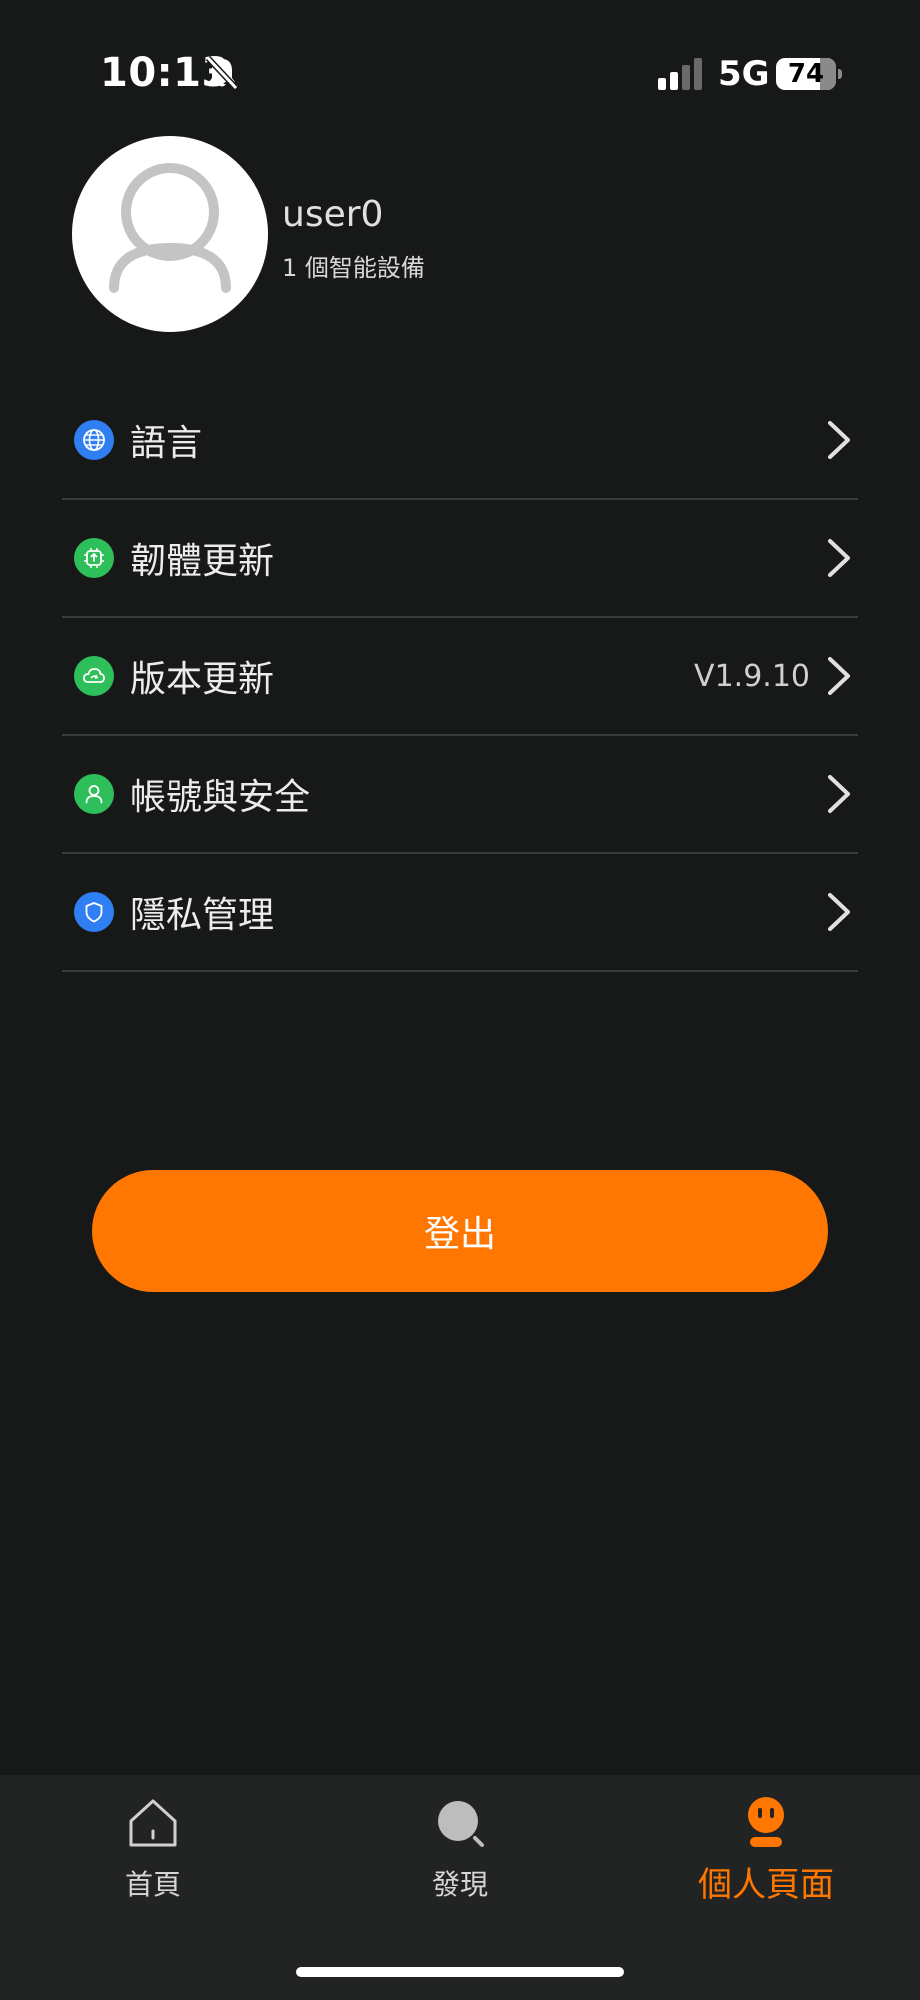 The image size is (920, 2000). What do you see at coordinates (766, 1885) in the screenshot?
I see `nav-label-profile: 個人頁面` at bounding box center [766, 1885].